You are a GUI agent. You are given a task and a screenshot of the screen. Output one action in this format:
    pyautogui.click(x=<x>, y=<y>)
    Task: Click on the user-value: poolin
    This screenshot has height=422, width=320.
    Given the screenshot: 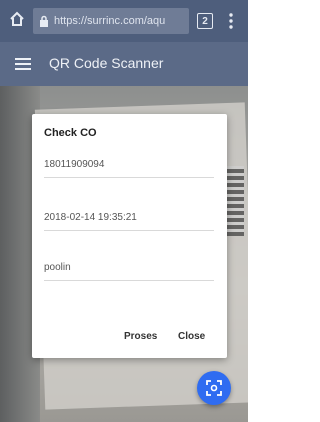 What is the action you would take?
    pyautogui.click(x=57, y=267)
    